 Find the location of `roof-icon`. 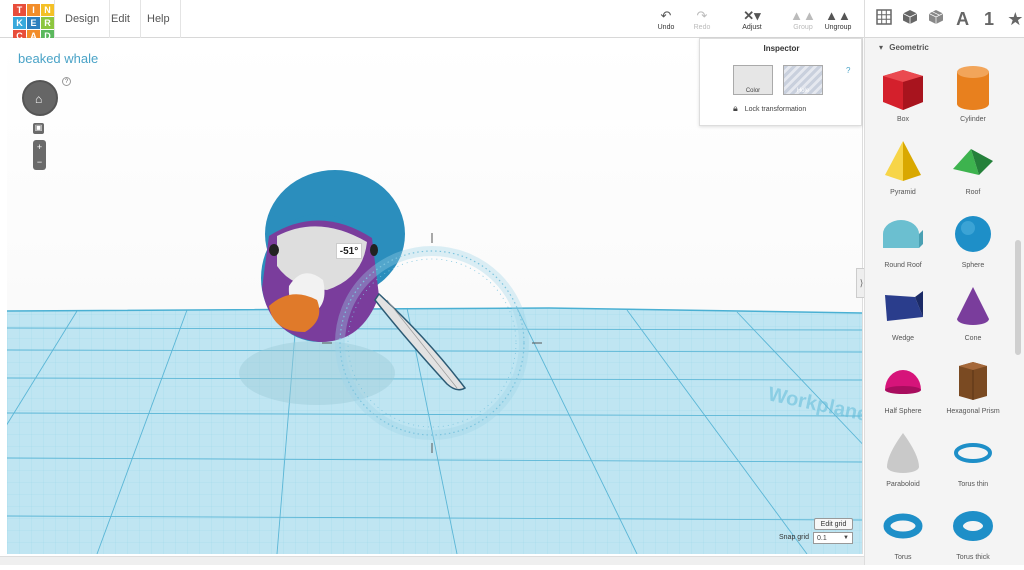

roof-icon is located at coordinates (973, 162).